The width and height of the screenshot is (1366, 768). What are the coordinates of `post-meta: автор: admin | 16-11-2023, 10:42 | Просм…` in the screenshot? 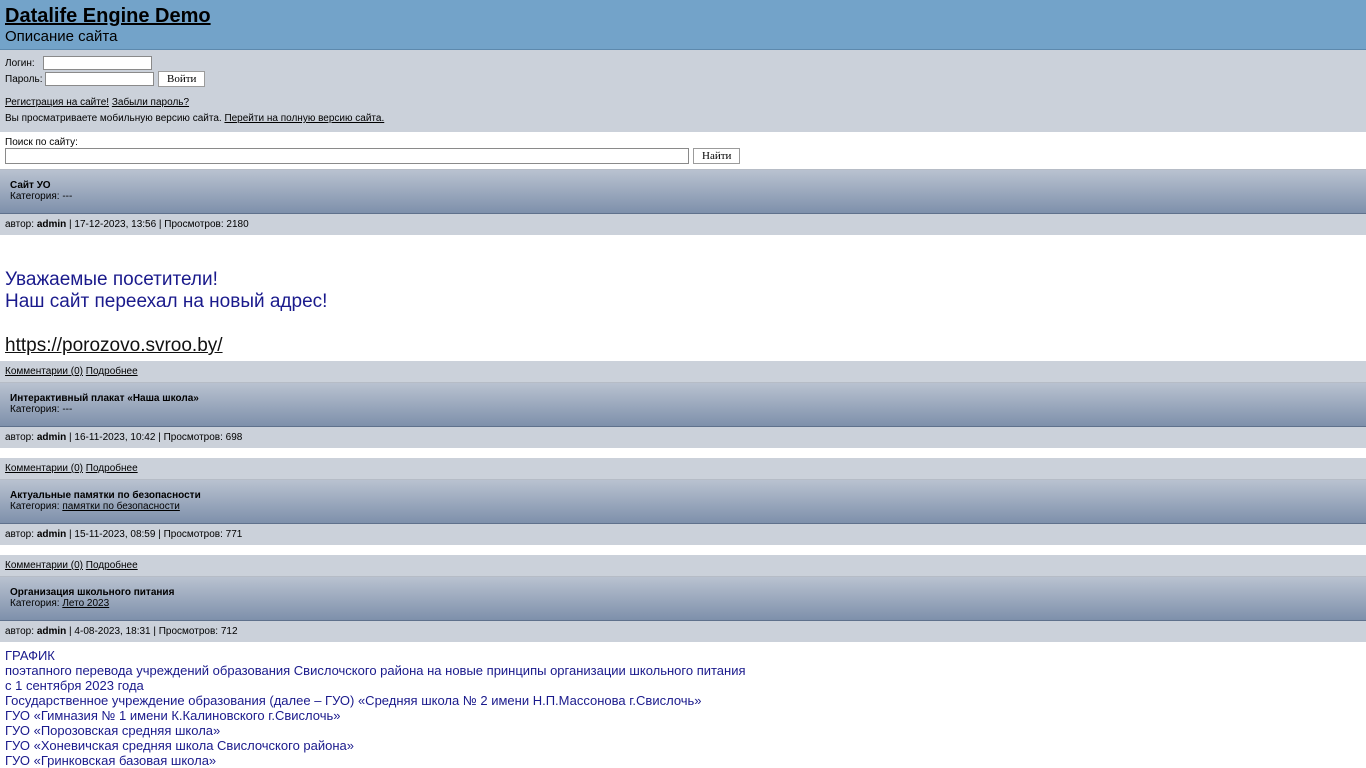 It's located at (683, 437).